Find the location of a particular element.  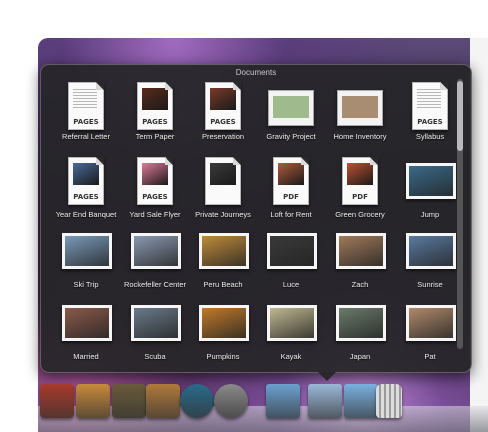

stack-item-label: Pat is located at coordinates (430, 356).